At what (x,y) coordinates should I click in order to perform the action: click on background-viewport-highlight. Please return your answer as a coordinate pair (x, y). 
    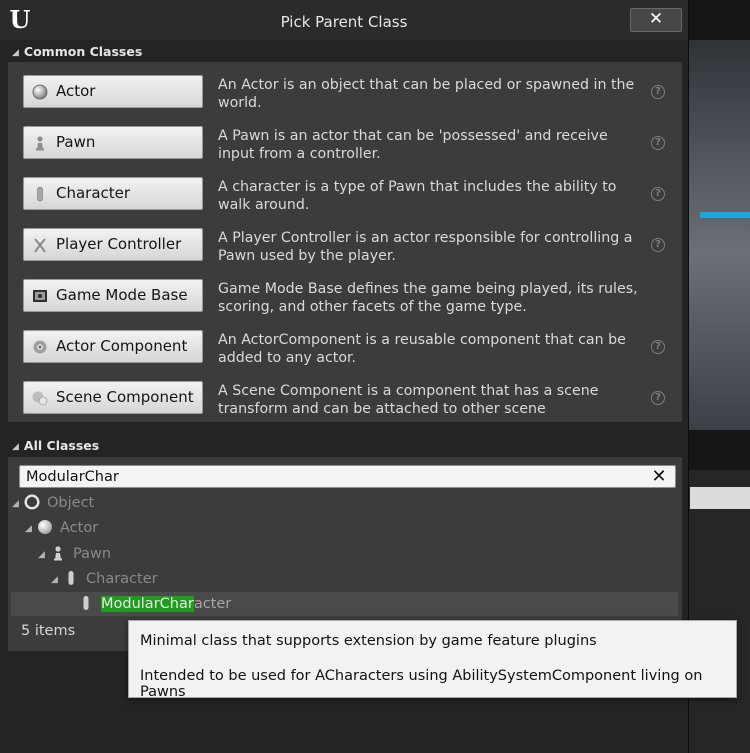
    Looking at the image, I should click on (725, 215).